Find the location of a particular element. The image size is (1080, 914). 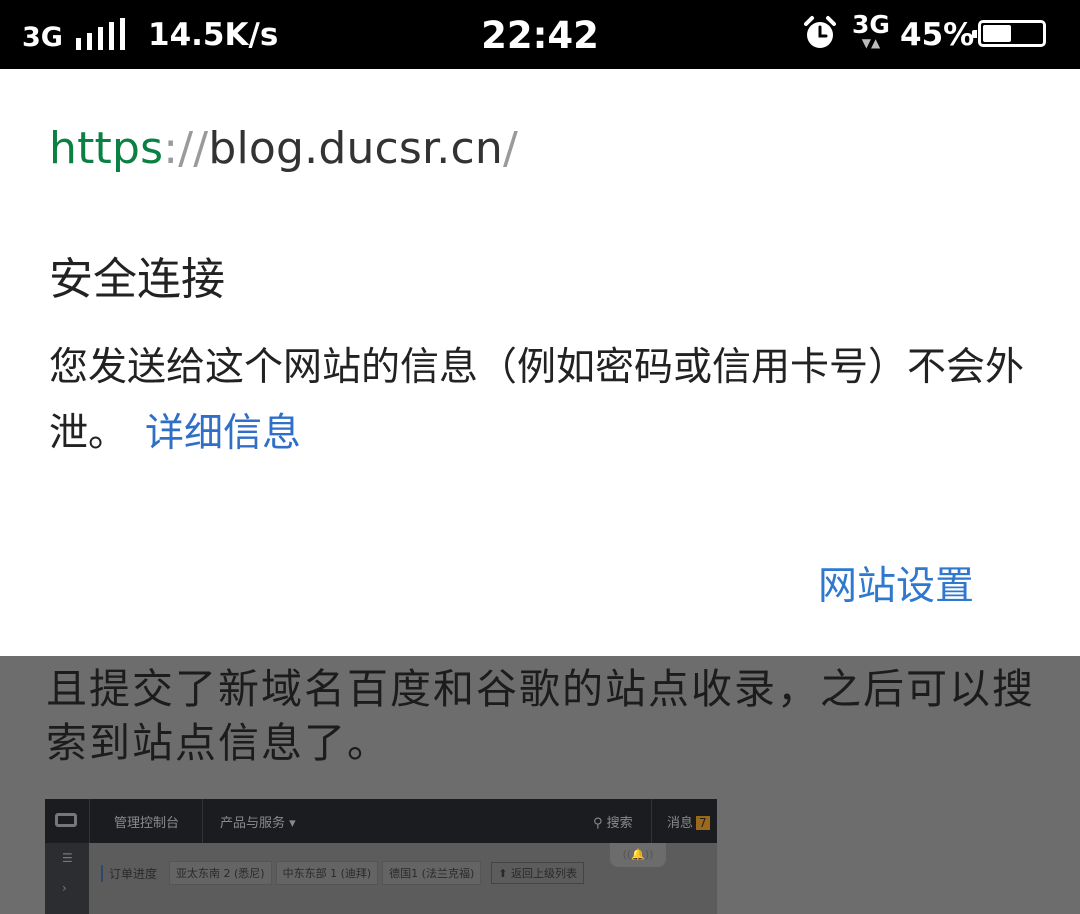

battery-percent: 45% is located at coordinates (937, 35).